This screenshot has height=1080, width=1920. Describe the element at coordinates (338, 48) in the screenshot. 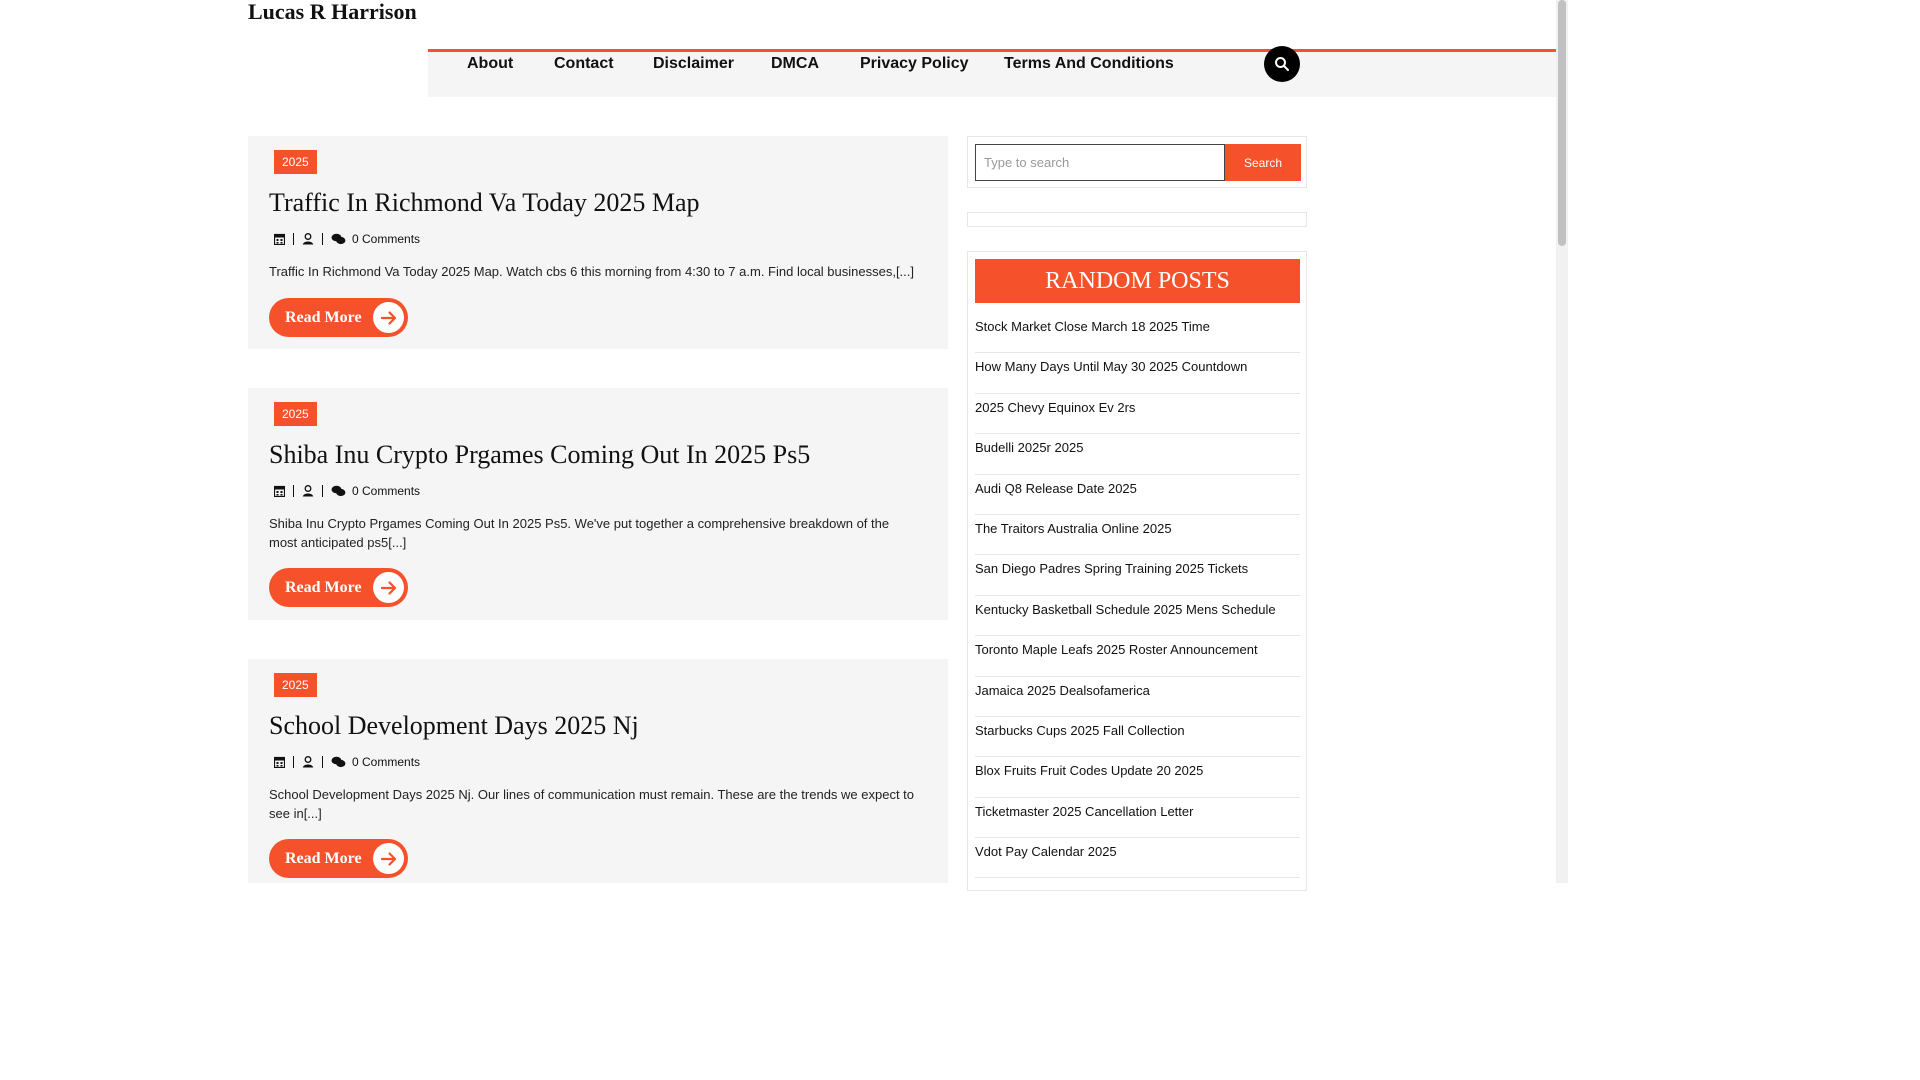

I see `site-title: Lucas R Harrison` at that location.